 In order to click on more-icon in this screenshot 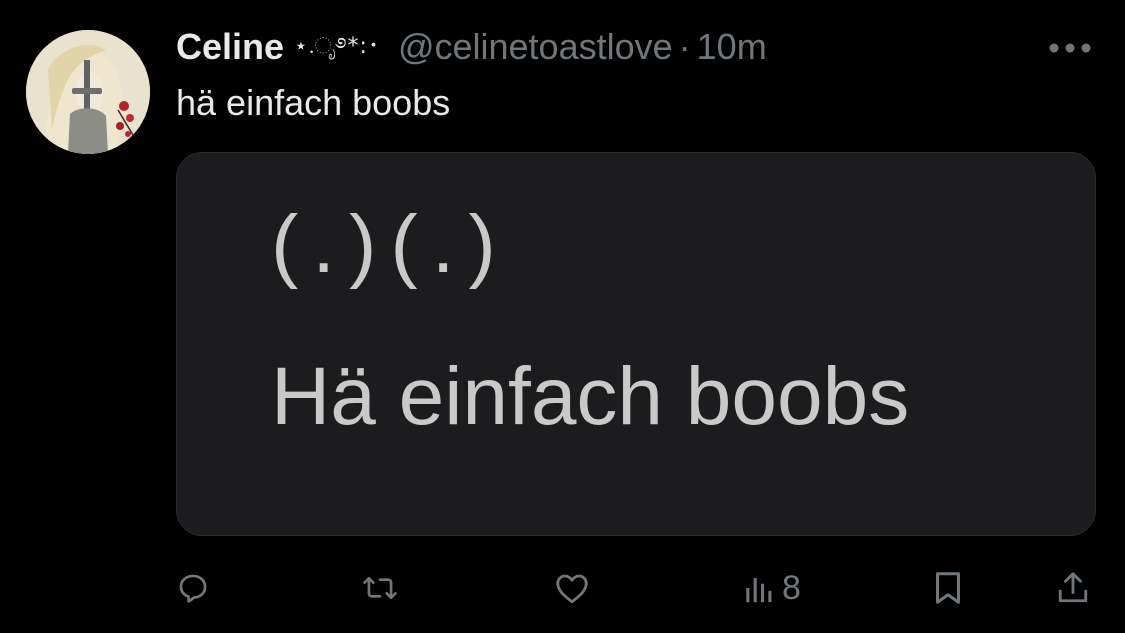, I will do `click(1070, 48)`.